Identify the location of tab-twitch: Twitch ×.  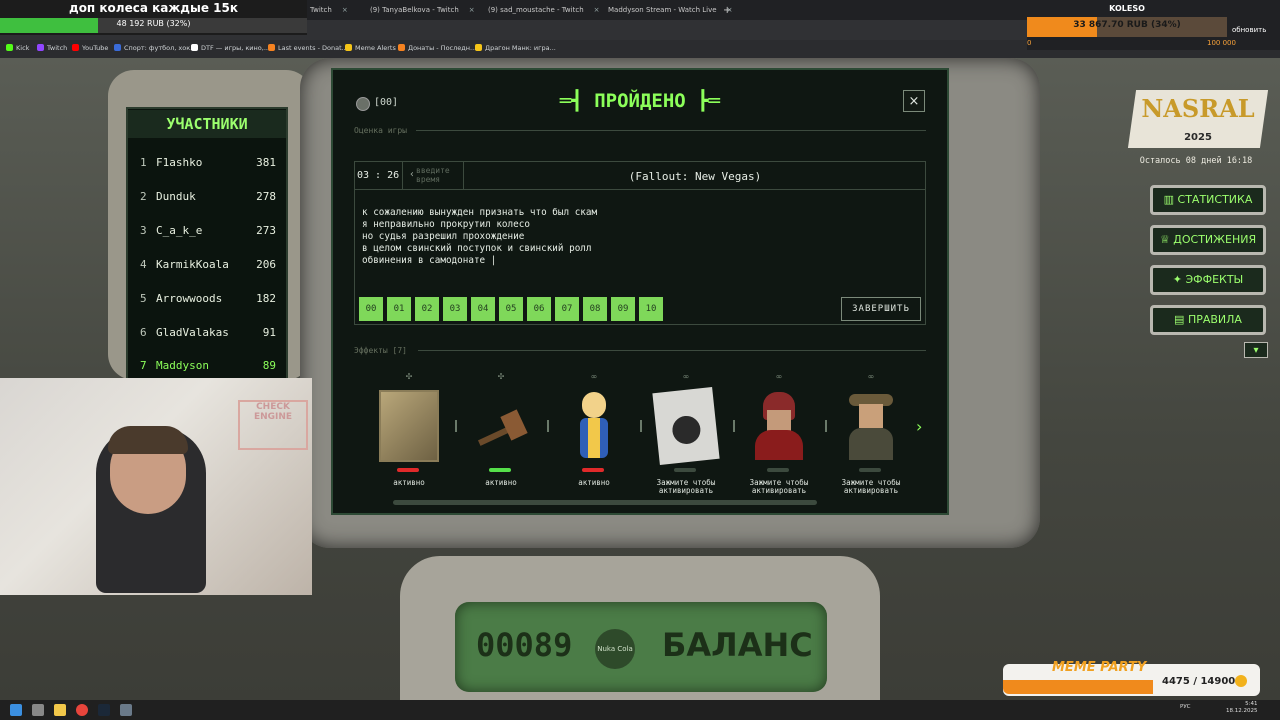
(329, 10).